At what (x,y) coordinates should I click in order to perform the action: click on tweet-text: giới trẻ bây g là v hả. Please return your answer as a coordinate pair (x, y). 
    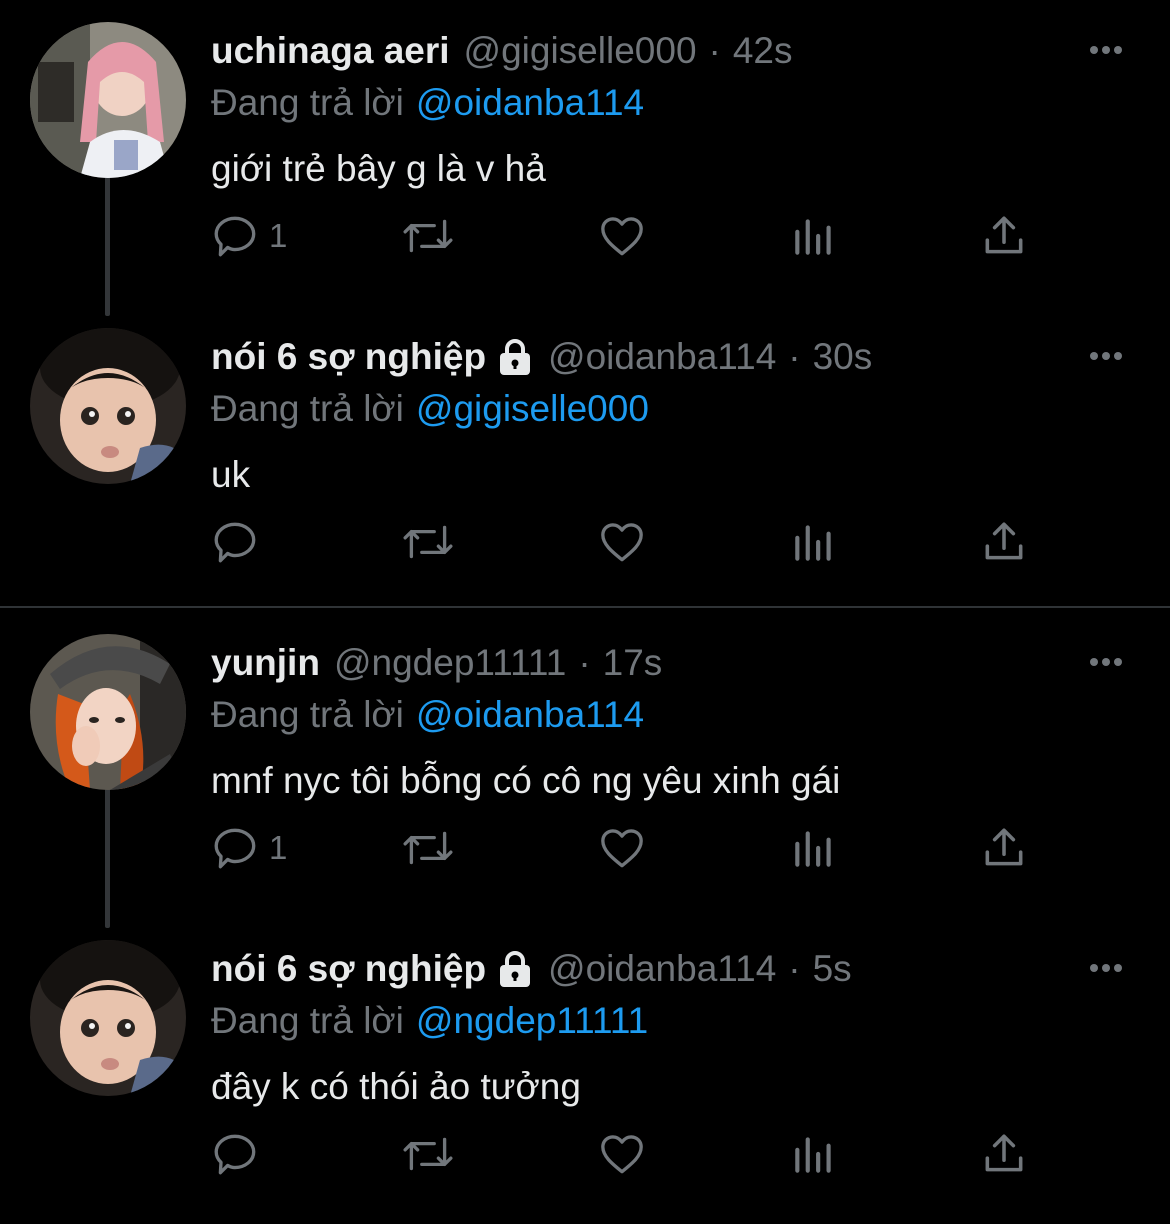
    Looking at the image, I should click on (378, 168).